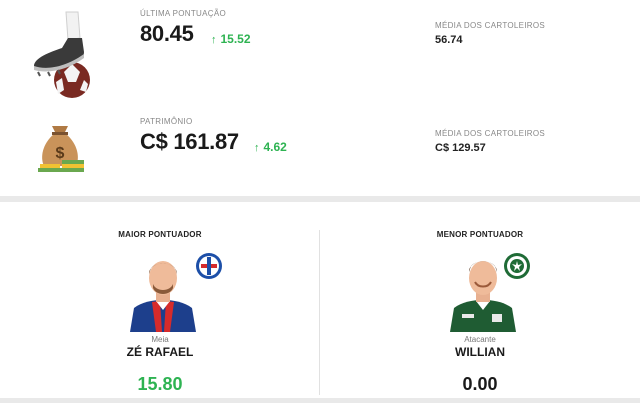  I want to click on patrimony-delta-value: 4.62, so click(275, 147).